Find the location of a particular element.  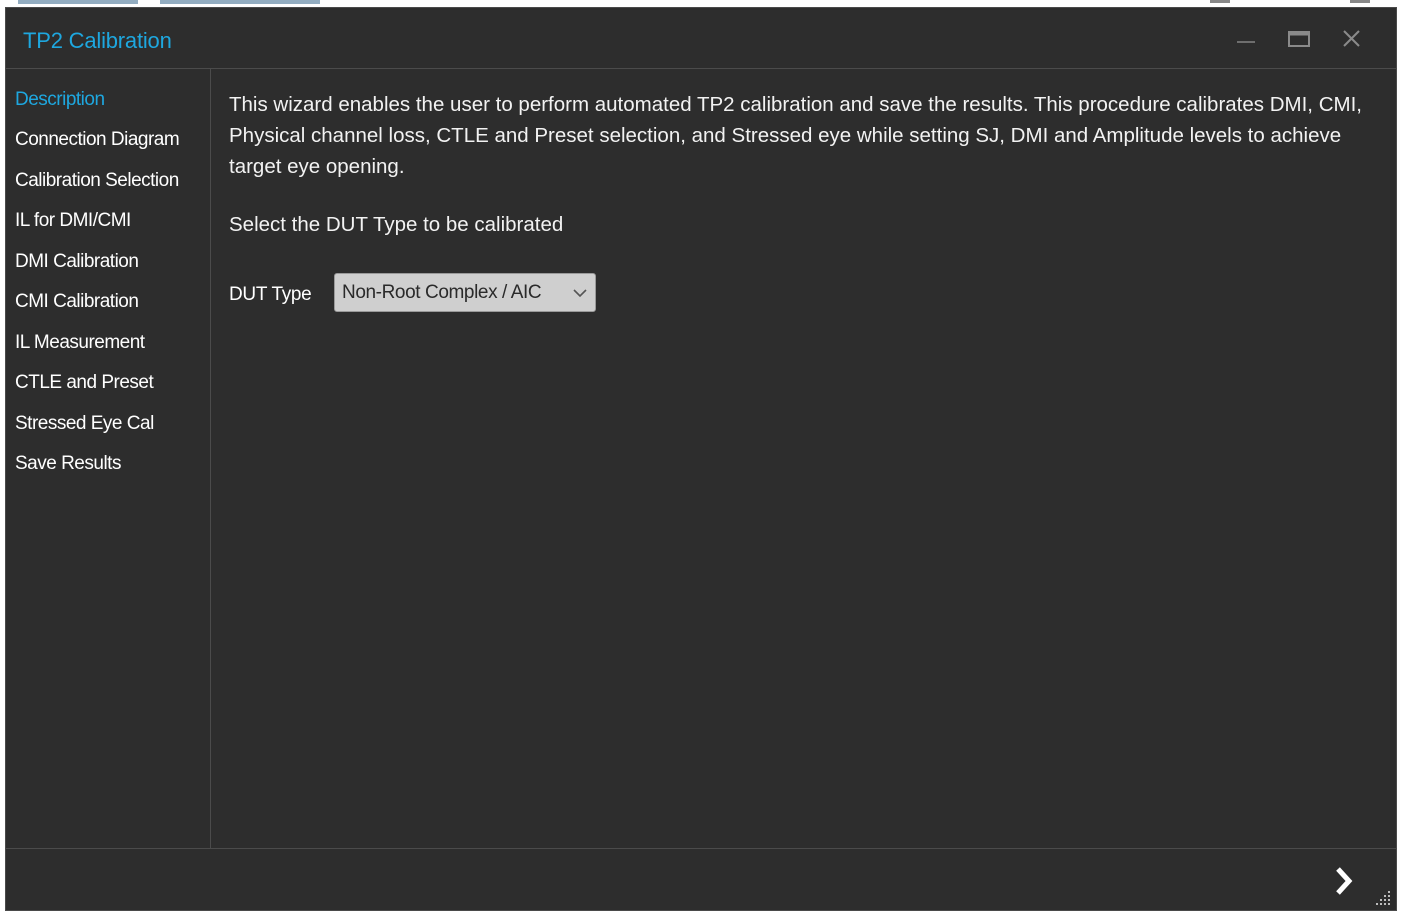

nav-item-save-results: Save Results is located at coordinates (68, 464).